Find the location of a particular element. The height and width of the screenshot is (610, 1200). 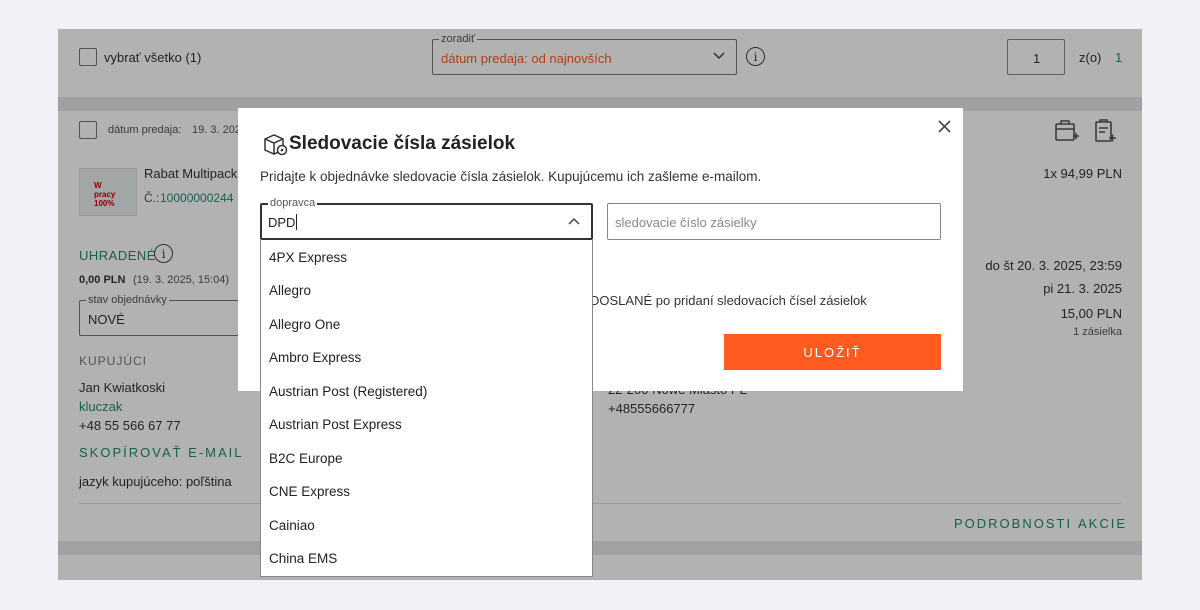

carrier-value: DPD is located at coordinates (282, 222).